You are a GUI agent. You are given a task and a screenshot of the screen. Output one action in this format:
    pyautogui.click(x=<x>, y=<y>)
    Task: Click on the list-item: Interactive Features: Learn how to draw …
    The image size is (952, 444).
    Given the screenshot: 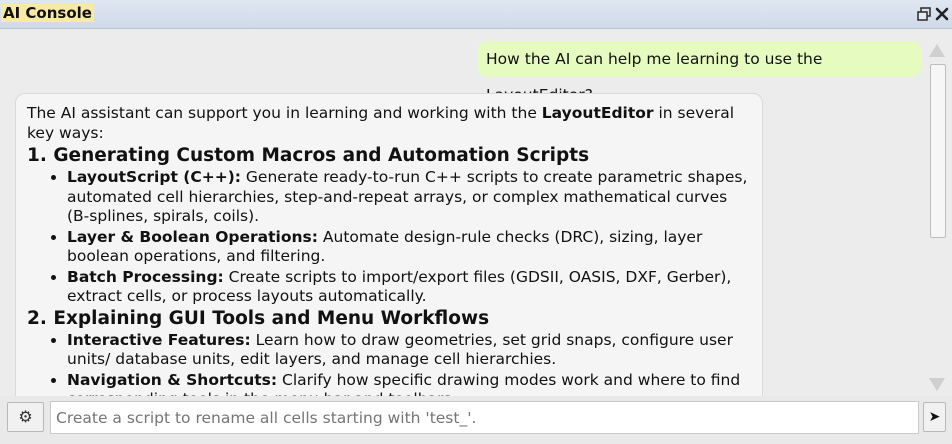 What is the action you would take?
    pyautogui.click(x=409, y=350)
    